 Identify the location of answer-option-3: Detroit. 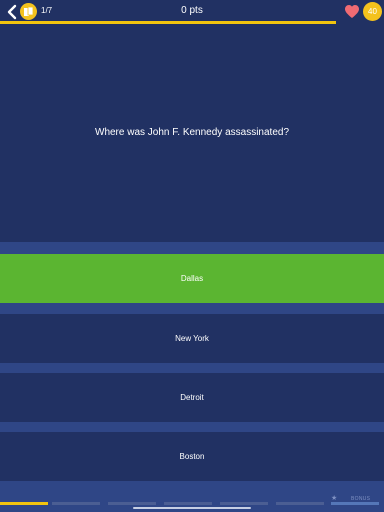
(192, 397).